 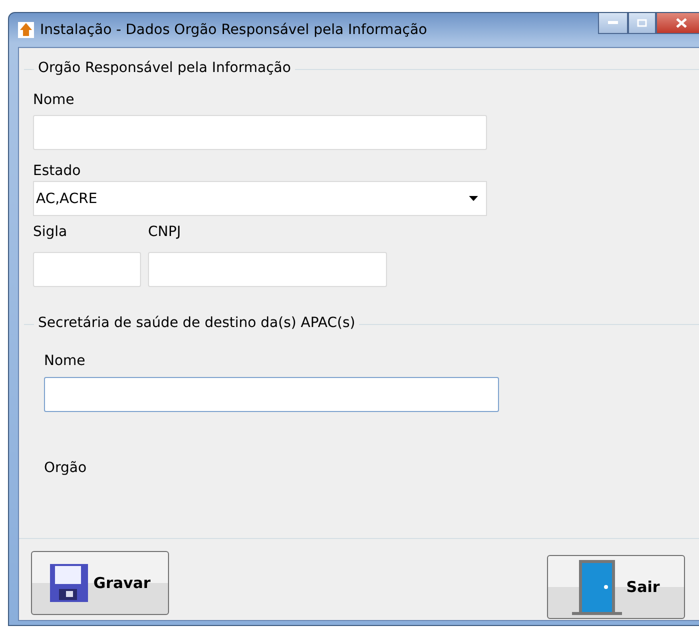 What do you see at coordinates (234, 30) in the screenshot?
I see `window-title: Instalação - Dados Orgão Responsável pela Informação` at bounding box center [234, 30].